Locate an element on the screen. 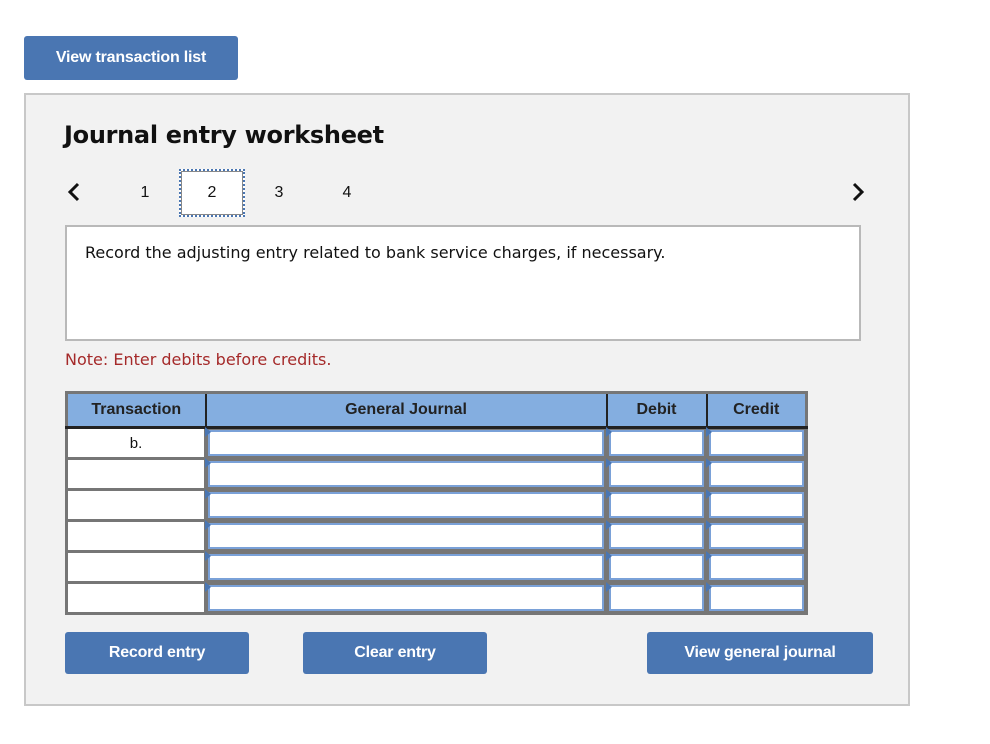 The height and width of the screenshot is (744, 990). header-debit: Debit is located at coordinates (657, 410).